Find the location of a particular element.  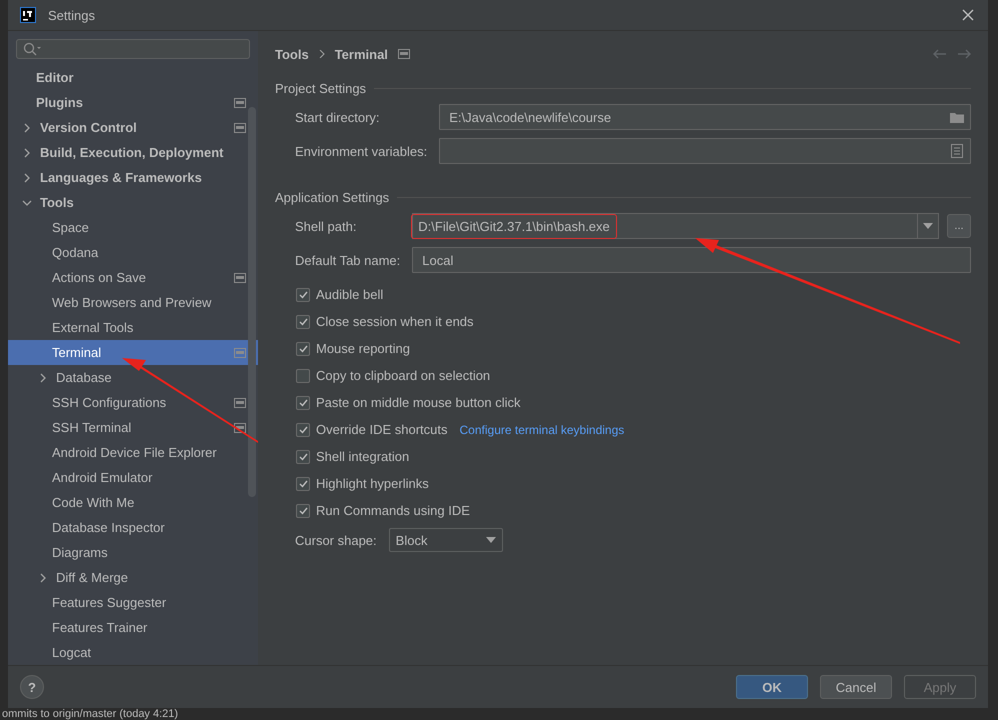

sidebar-item: SSH Terminal is located at coordinates (133, 427).